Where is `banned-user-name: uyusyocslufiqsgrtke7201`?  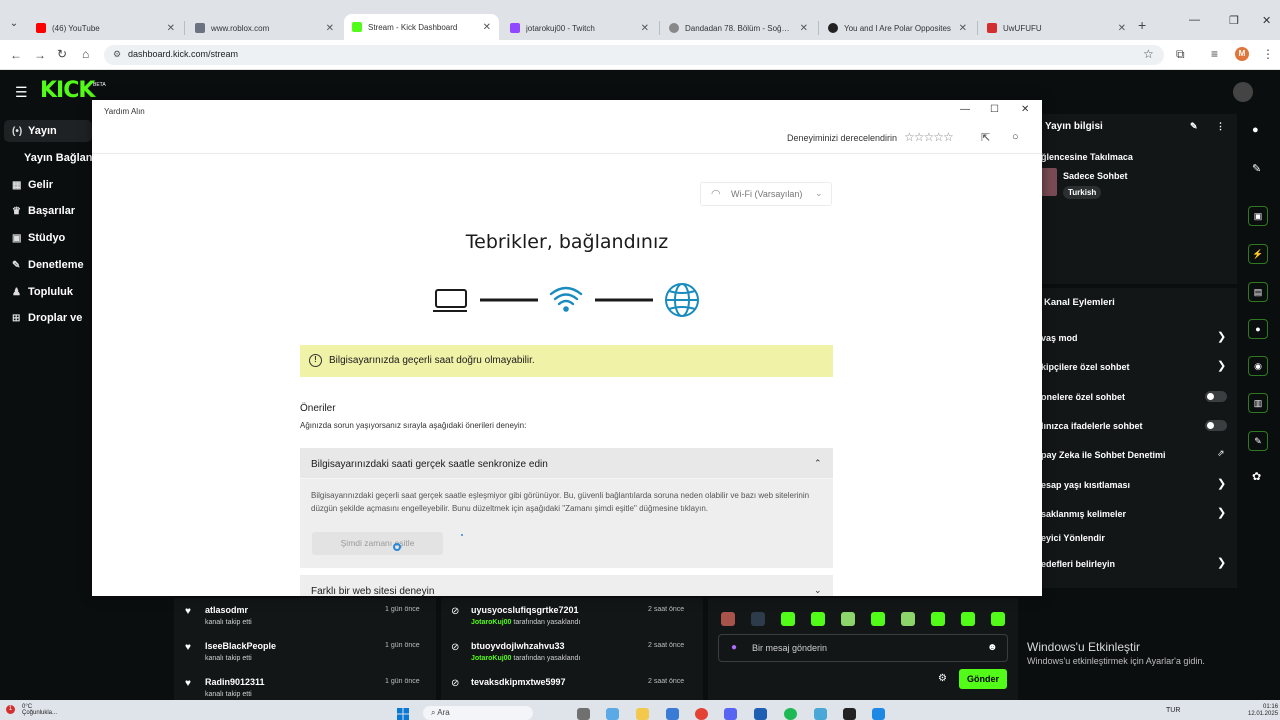
banned-user-name: uyusyocslufiqsgrtke7201 is located at coordinates (525, 610).